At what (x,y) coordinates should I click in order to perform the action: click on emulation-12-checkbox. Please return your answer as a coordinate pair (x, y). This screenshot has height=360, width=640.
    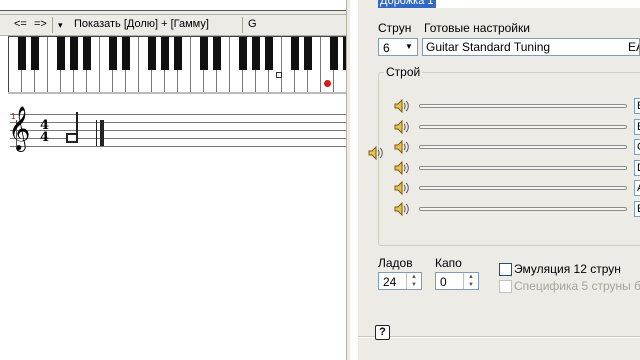
    Looking at the image, I should click on (505, 269).